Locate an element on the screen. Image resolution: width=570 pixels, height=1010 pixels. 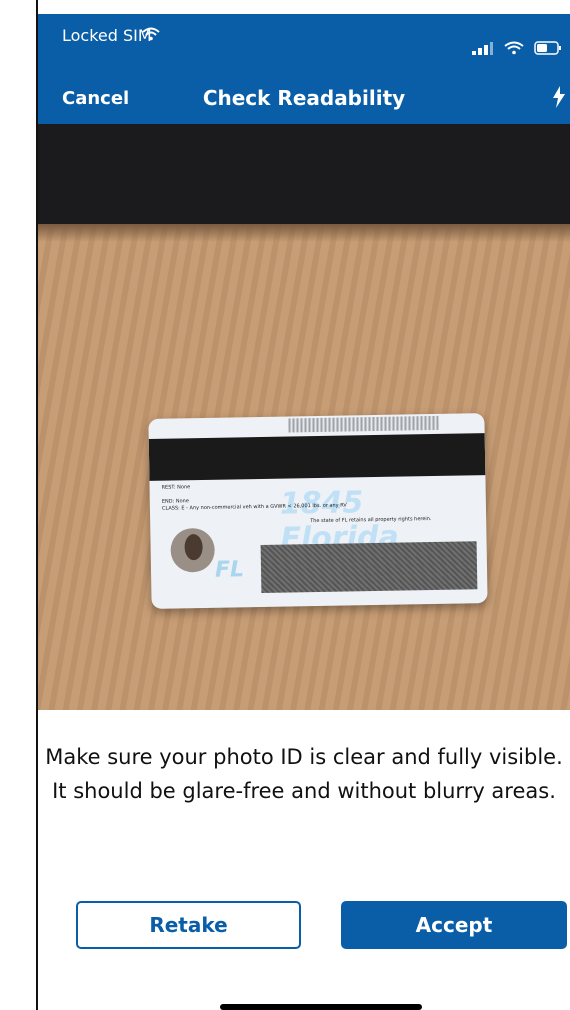
barcode-area is located at coordinates (363, 424).